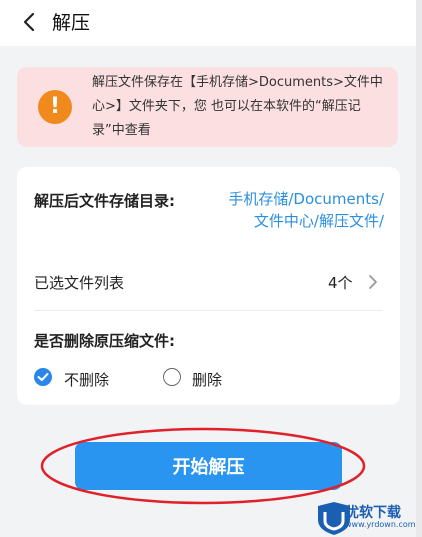  Describe the element at coordinates (340, 282) in the screenshot. I see `selected-files-count: 4个` at that location.